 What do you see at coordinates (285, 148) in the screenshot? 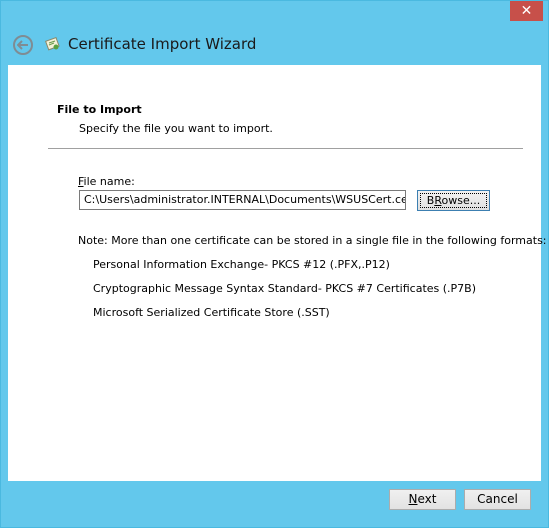
I see `divider` at bounding box center [285, 148].